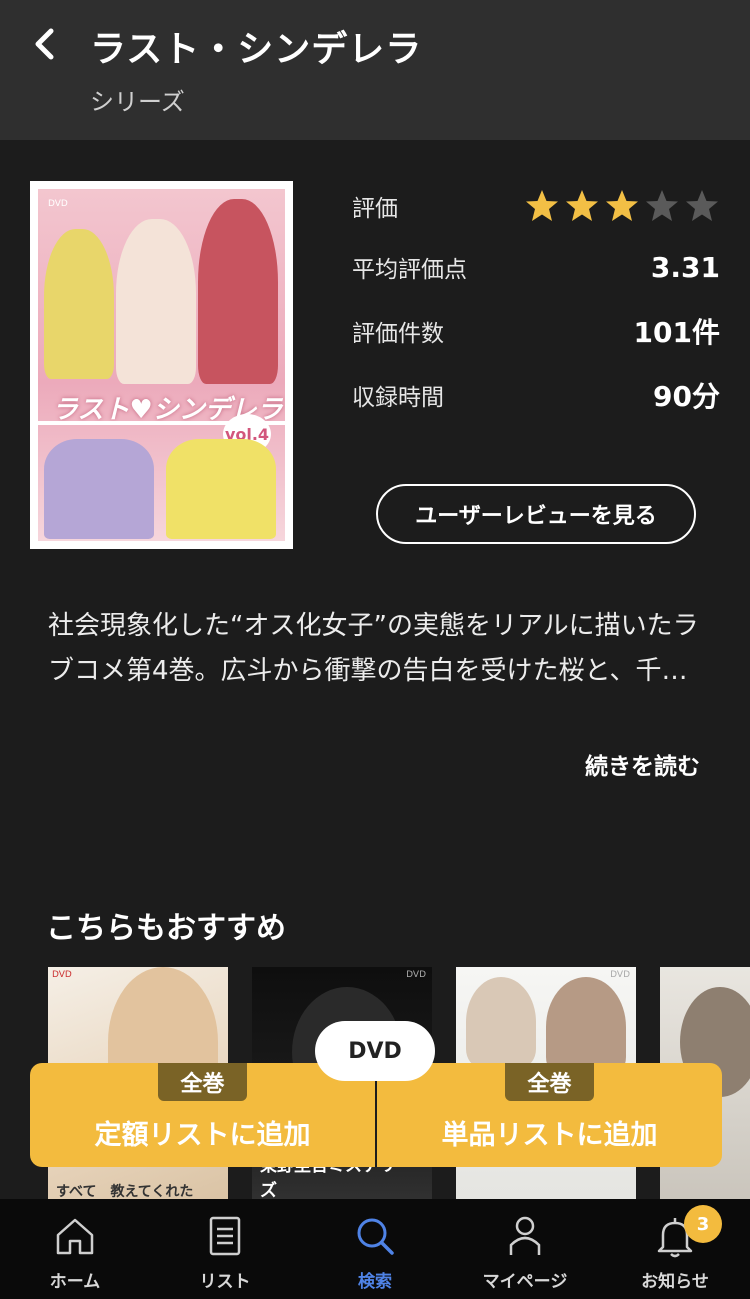  What do you see at coordinates (256, 49) in the screenshot?
I see `page-title: ラスト・シンデレラ` at bounding box center [256, 49].